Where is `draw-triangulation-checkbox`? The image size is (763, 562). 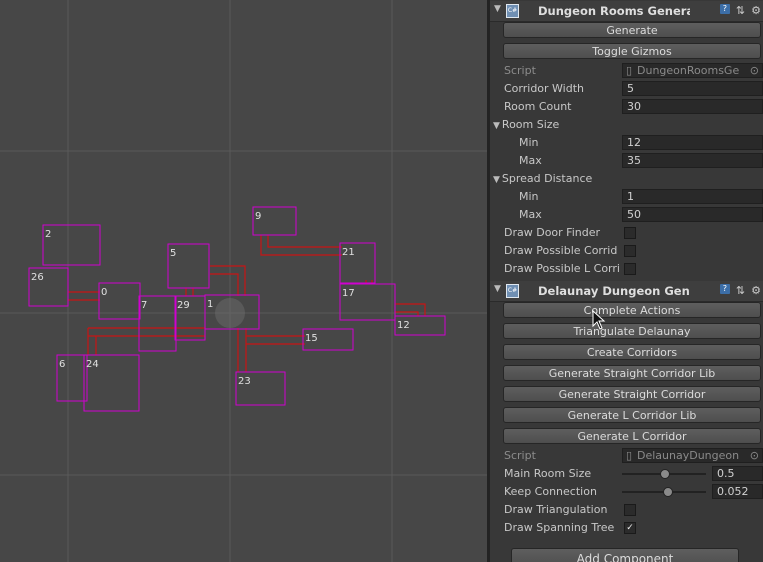
draw-triangulation-checkbox is located at coordinates (630, 510).